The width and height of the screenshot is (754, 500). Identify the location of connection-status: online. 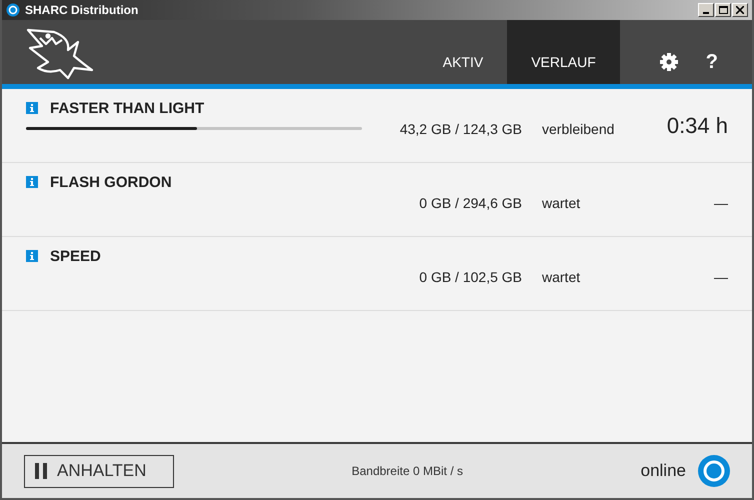
(663, 471).